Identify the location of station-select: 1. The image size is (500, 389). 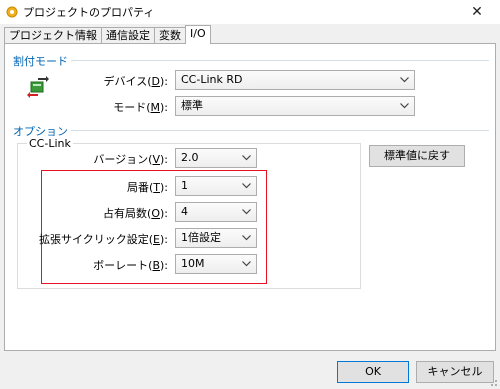
(216, 186).